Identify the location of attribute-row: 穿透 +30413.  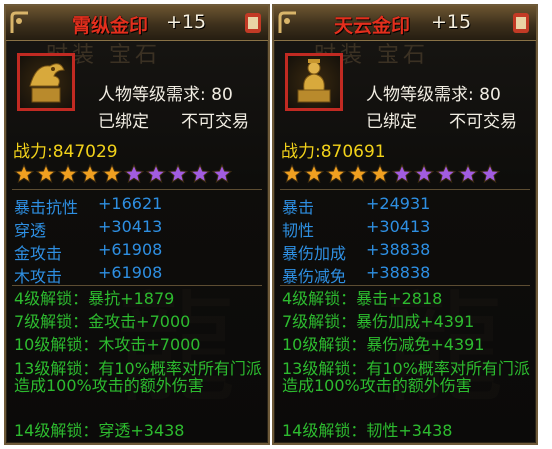
(88, 229).